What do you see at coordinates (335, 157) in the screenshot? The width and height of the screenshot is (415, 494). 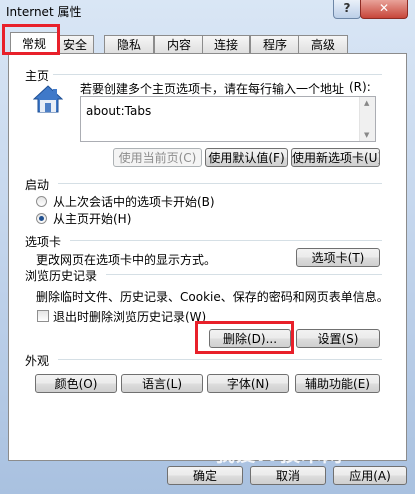 I see `use-new-tab-button: 使用新选项卡(U)` at bounding box center [335, 157].